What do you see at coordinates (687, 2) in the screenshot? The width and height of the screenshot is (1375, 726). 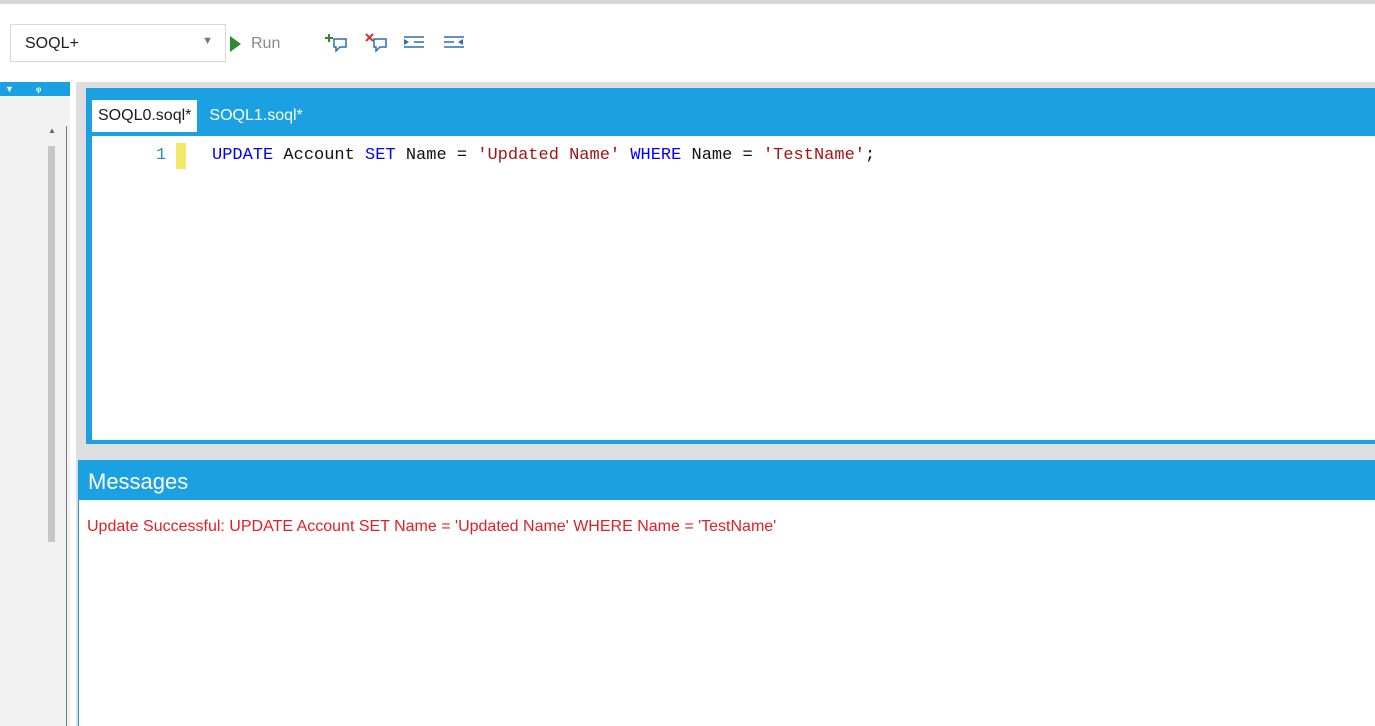 I see `window-top-border` at bounding box center [687, 2].